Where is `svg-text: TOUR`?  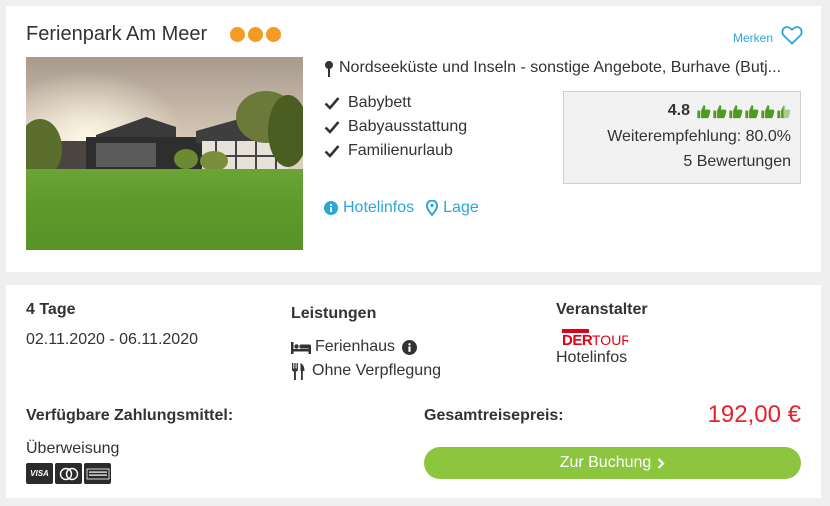 svg-text: TOUR is located at coordinates (610, 339).